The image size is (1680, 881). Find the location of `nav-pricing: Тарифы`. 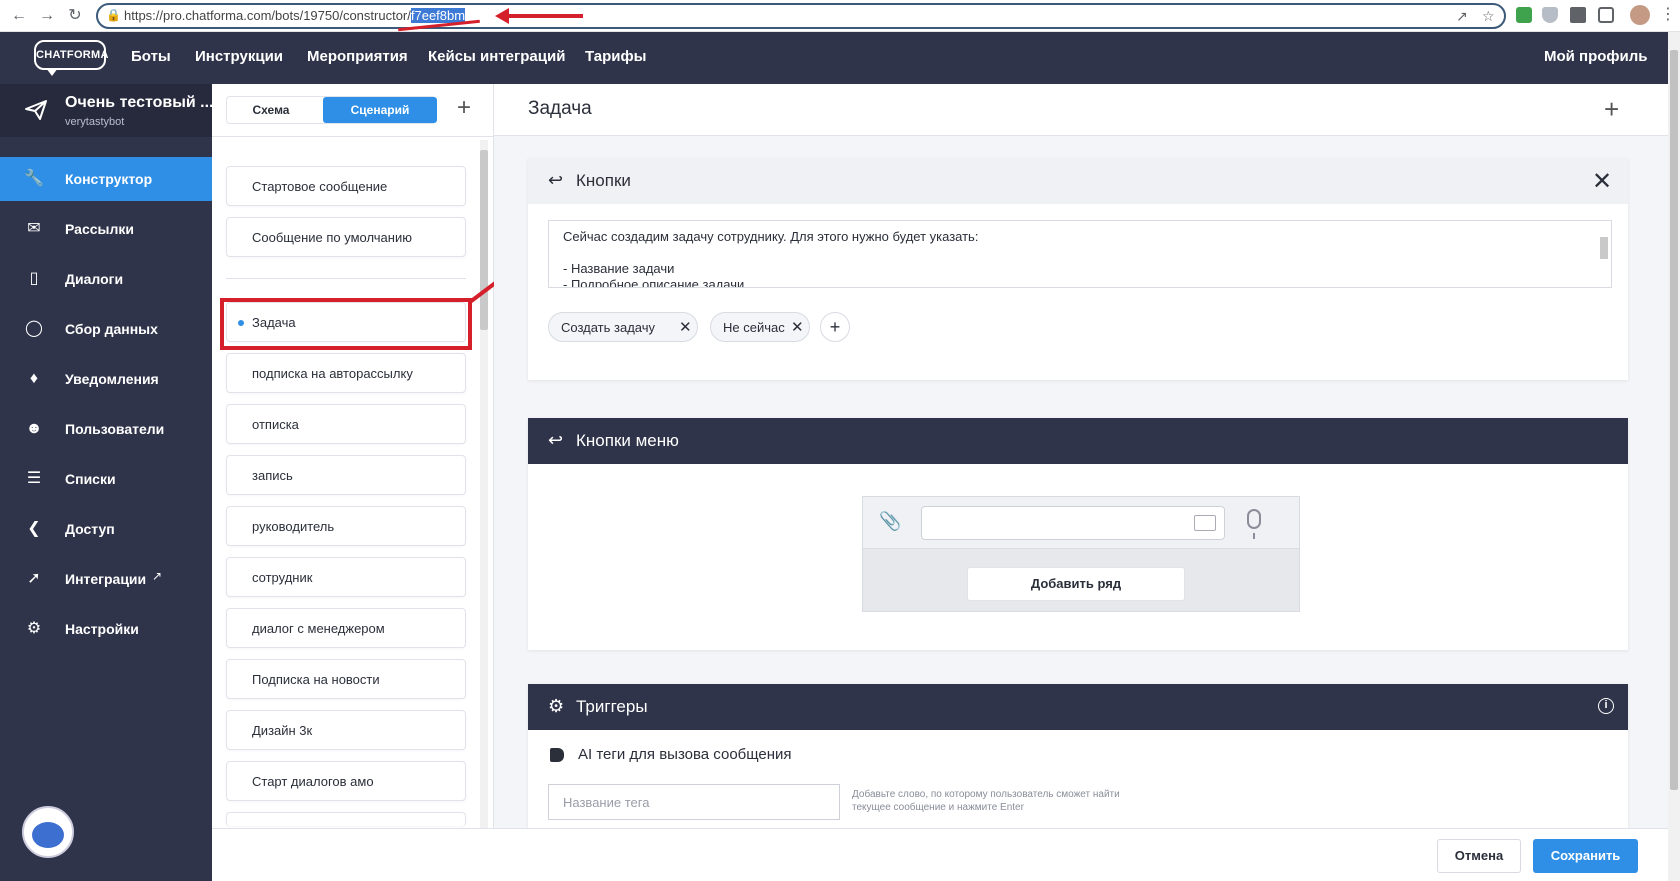

nav-pricing: Тарифы is located at coordinates (615, 56).